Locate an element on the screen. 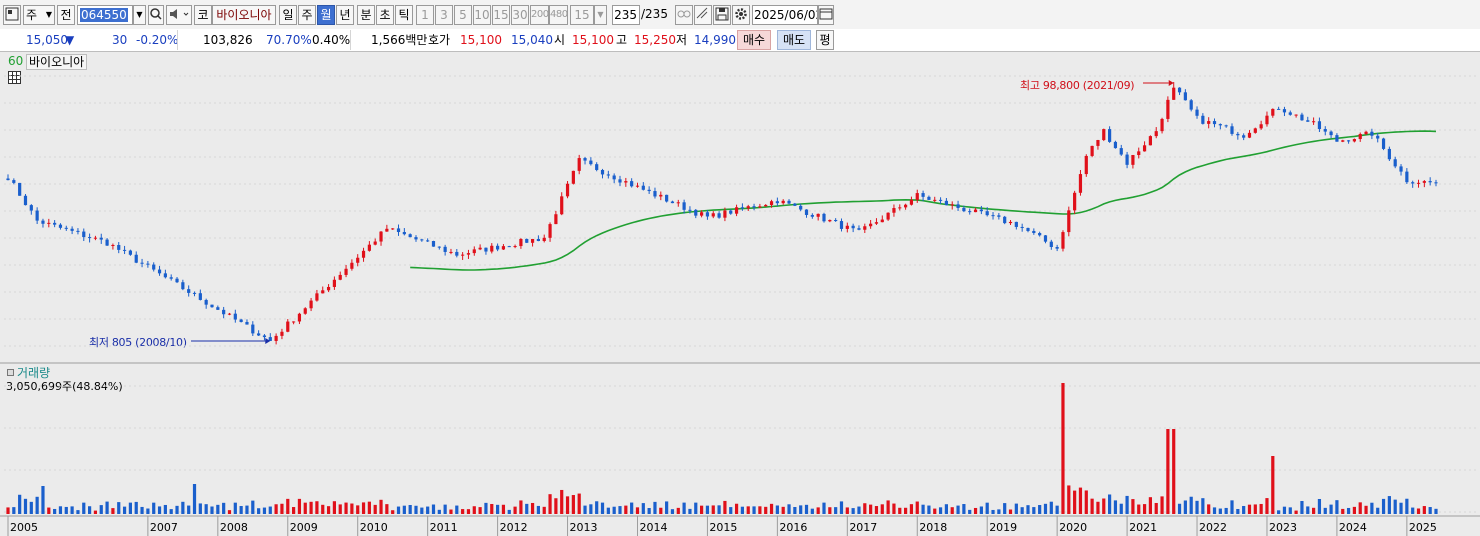 The width and height of the screenshot is (1480, 536). x-tick-label: 2009 is located at coordinates (304, 527).